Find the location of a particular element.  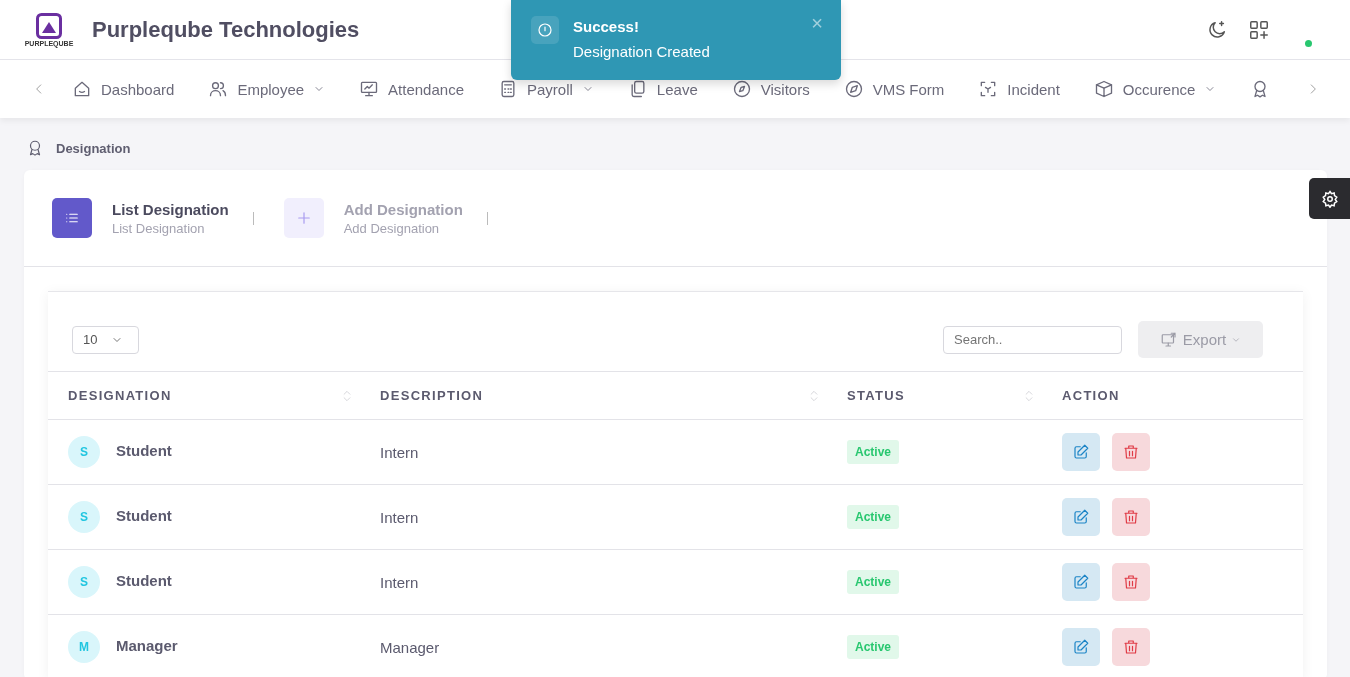

nav-link: Incident is located at coordinates (1019, 89).